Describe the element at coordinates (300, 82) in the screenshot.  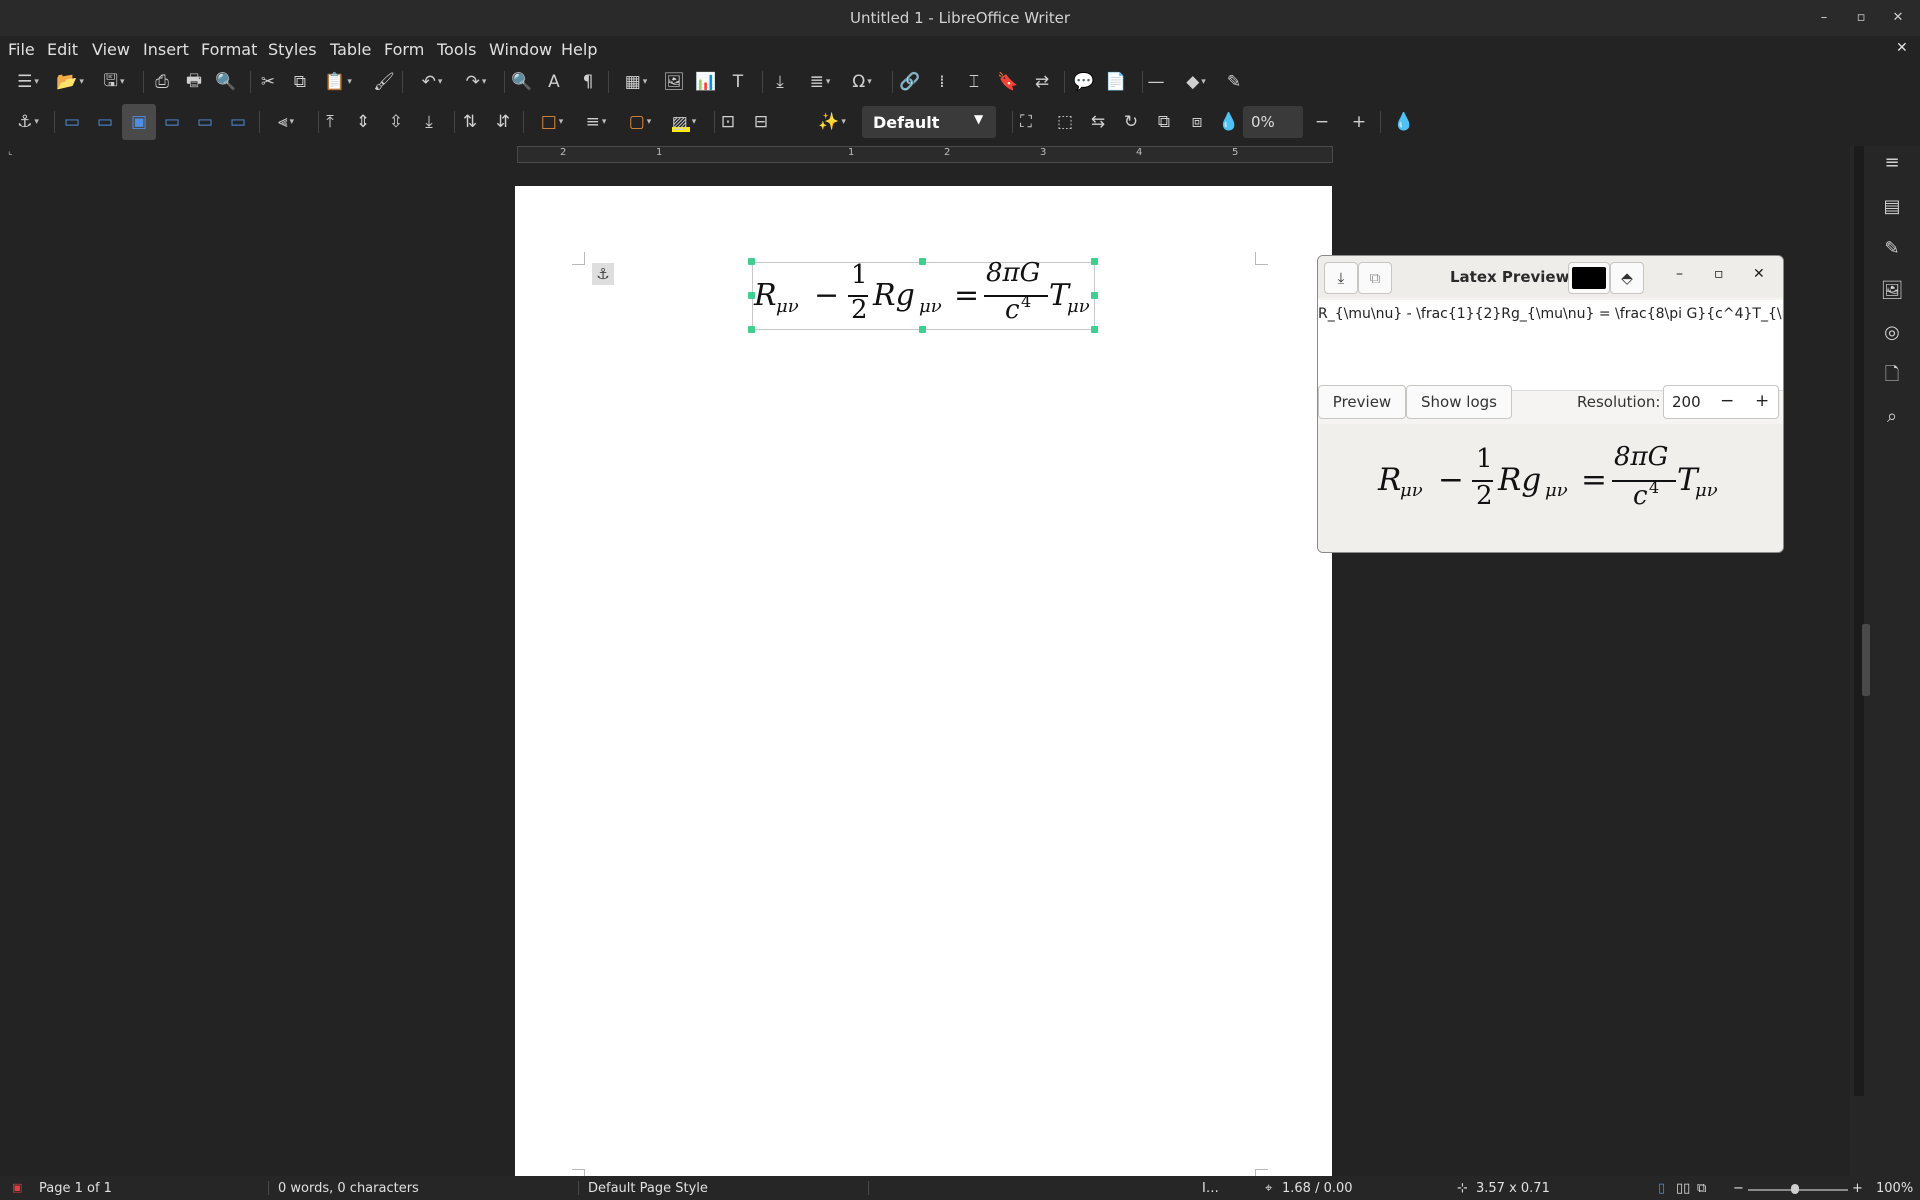
I see `copy-icon: ⧉` at that location.